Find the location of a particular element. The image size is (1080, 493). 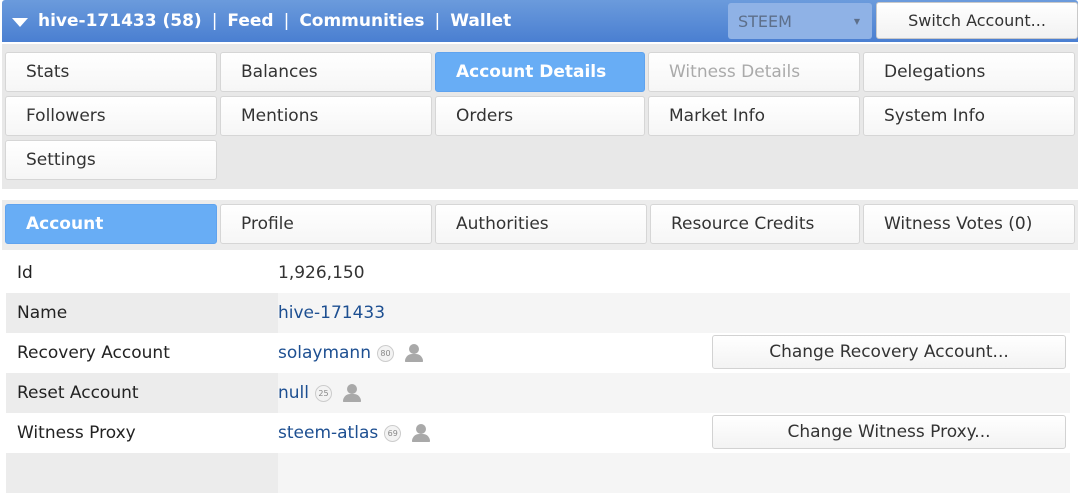

row-label: Id is located at coordinates (25, 273).